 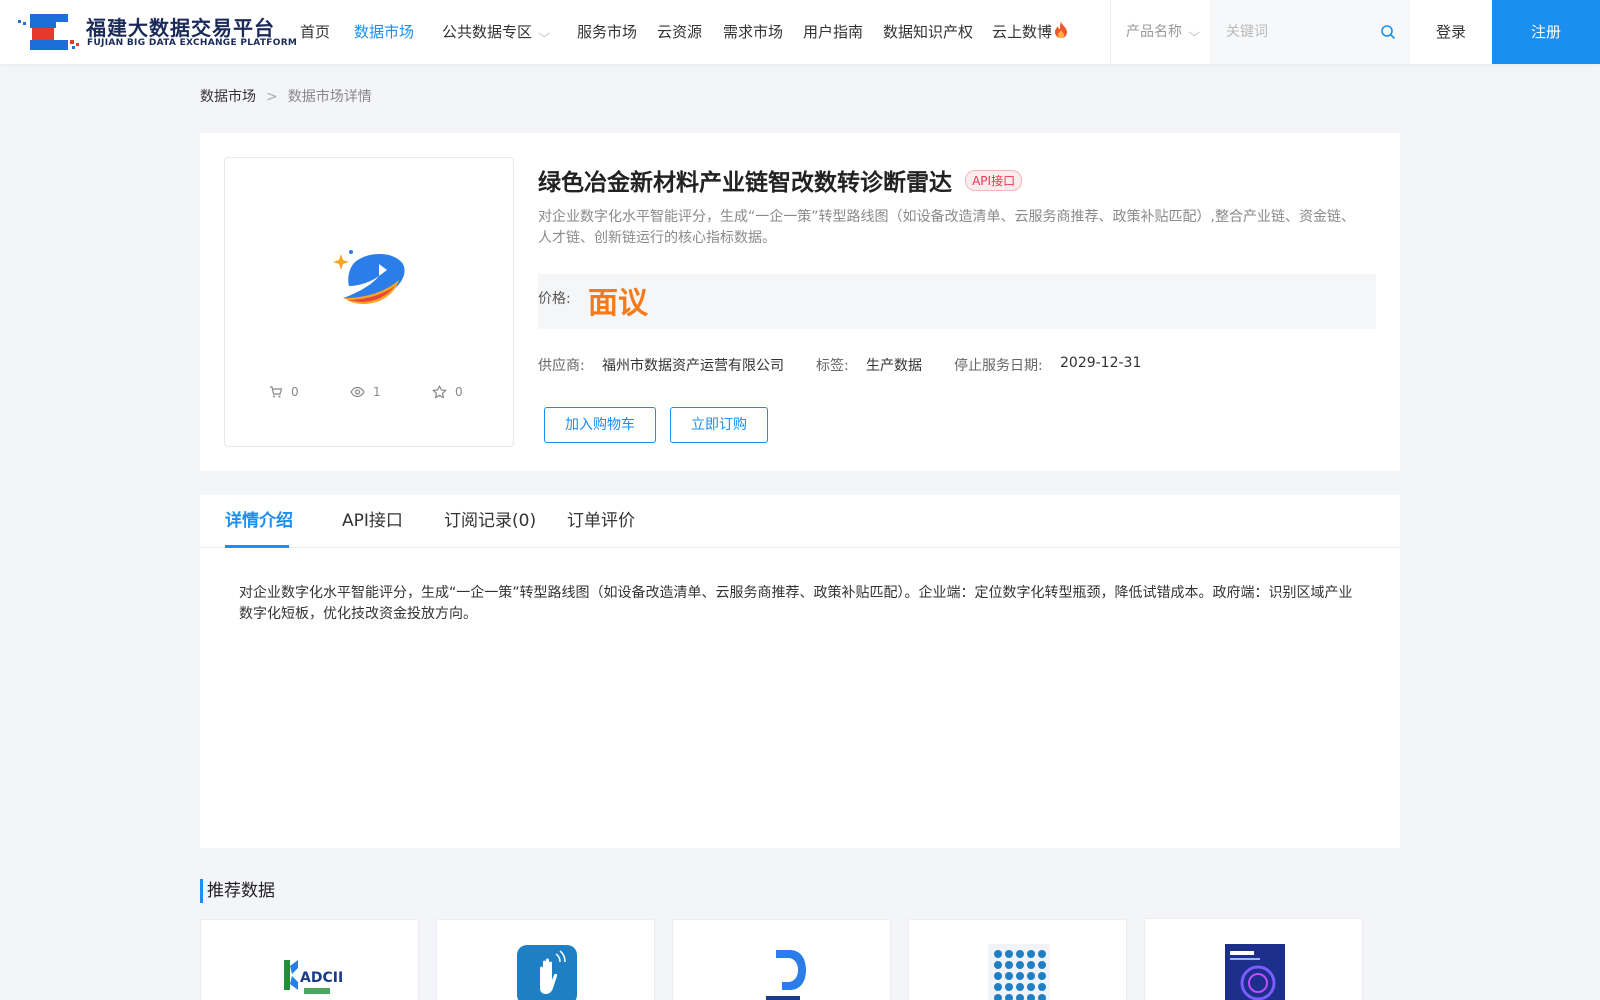 What do you see at coordinates (928, 32) in the screenshot?
I see `nav-item-data-ip: 数据知识产权` at bounding box center [928, 32].